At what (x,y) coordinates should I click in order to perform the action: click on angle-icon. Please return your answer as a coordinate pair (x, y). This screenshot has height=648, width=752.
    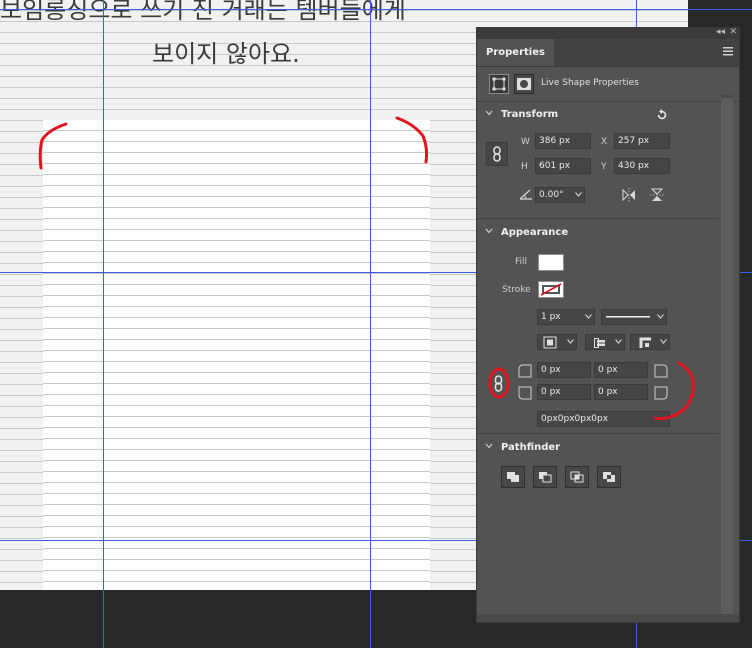
    Looking at the image, I should click on (525, 194).